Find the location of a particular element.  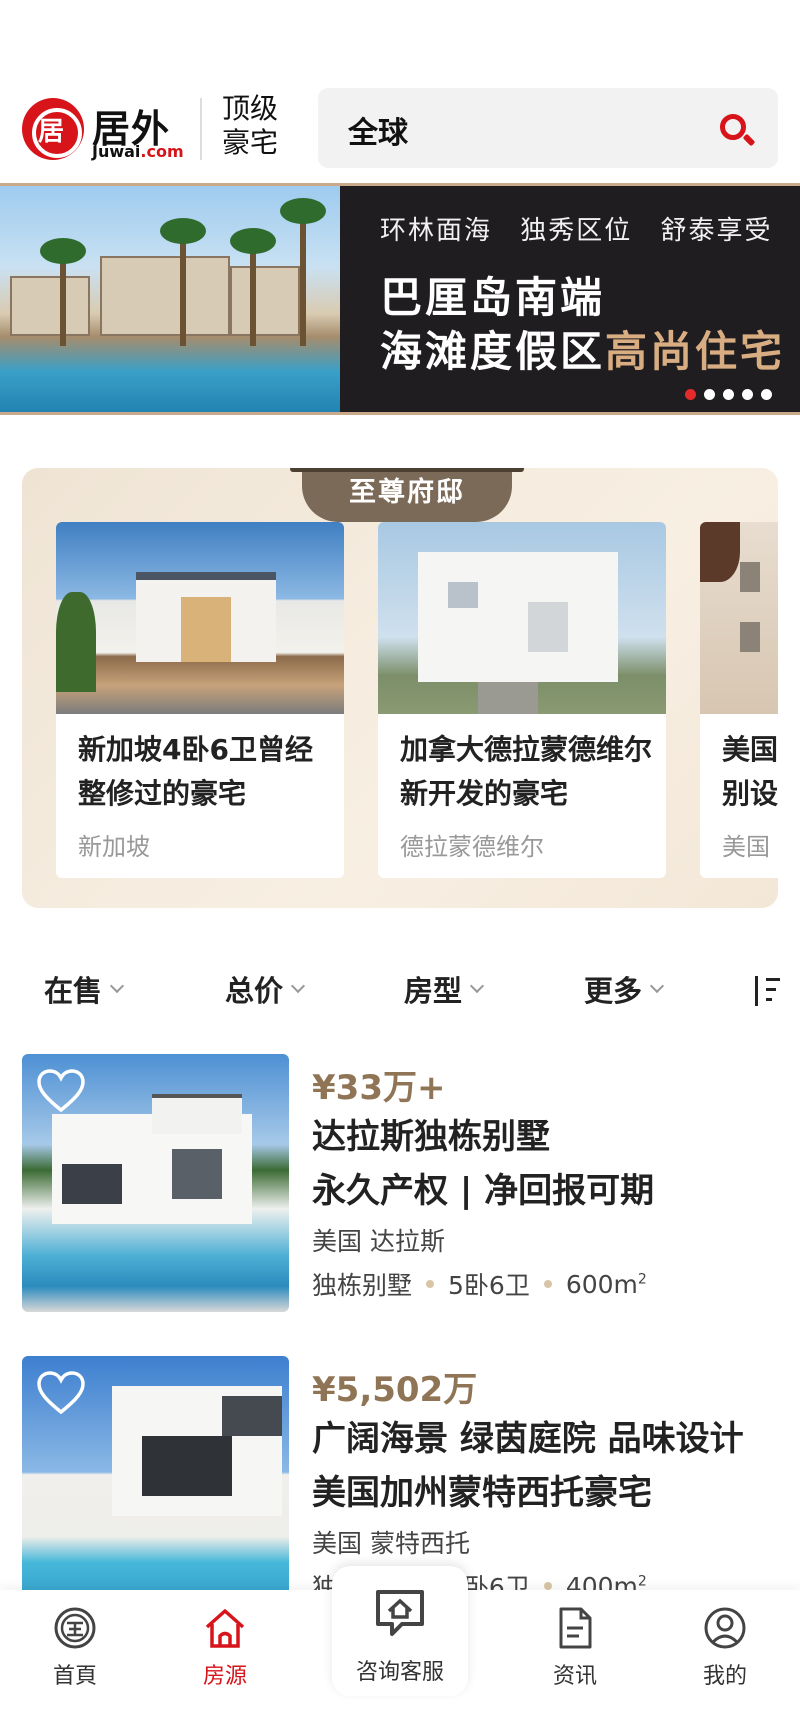

sort-icon is located at coordinates (765, 992).